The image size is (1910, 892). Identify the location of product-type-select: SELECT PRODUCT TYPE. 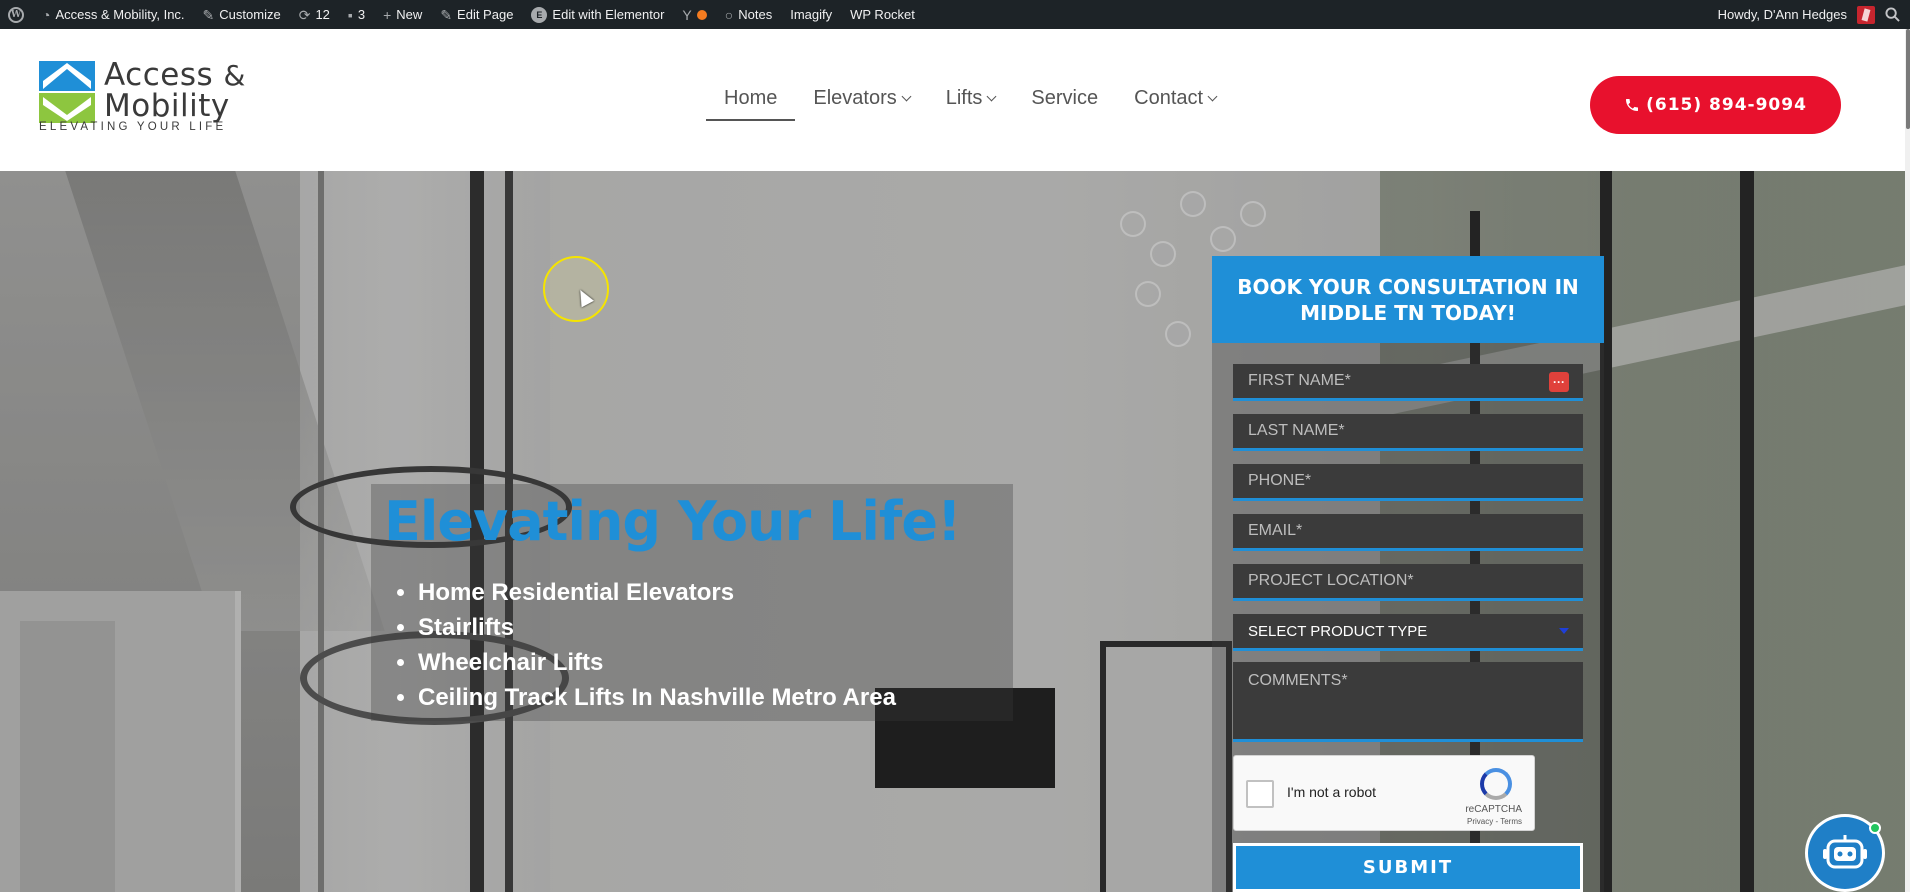
(1408, 632).